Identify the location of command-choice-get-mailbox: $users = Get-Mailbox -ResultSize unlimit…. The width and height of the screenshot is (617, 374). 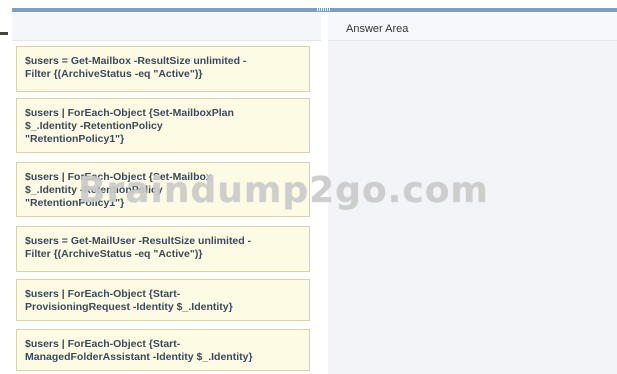
(163, 69).